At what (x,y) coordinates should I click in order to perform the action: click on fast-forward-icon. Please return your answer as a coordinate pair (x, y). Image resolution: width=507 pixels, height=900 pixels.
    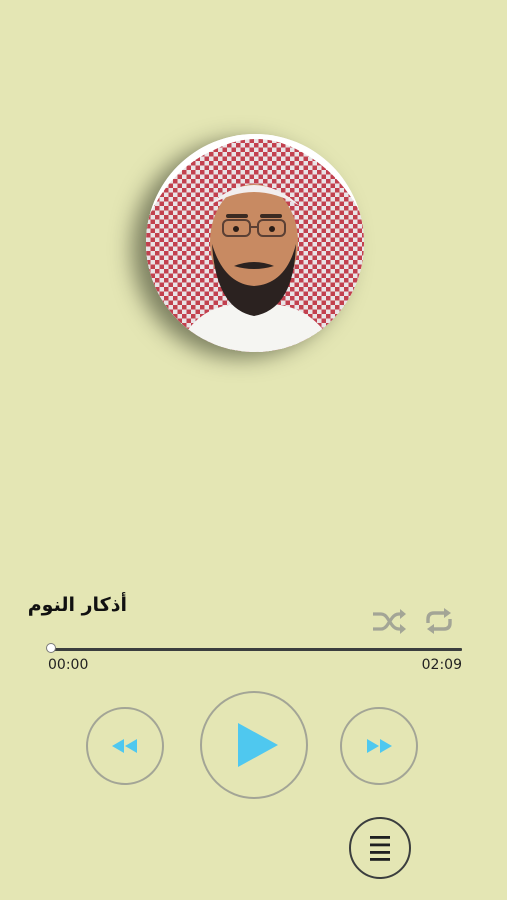
    Looking at the image, I should click on (379, 746).